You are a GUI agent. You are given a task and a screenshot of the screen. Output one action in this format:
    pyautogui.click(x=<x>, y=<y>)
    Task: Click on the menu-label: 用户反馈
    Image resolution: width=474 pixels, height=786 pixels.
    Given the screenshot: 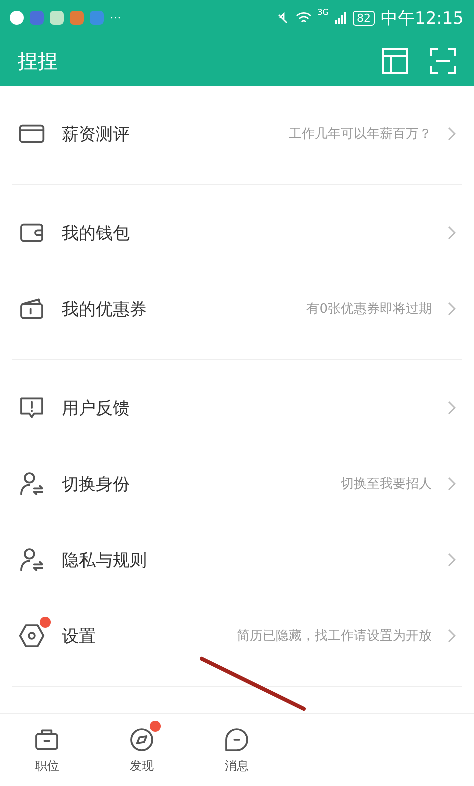 What is the action you would take?
    pyautogui.click(x=96, y=409)
    